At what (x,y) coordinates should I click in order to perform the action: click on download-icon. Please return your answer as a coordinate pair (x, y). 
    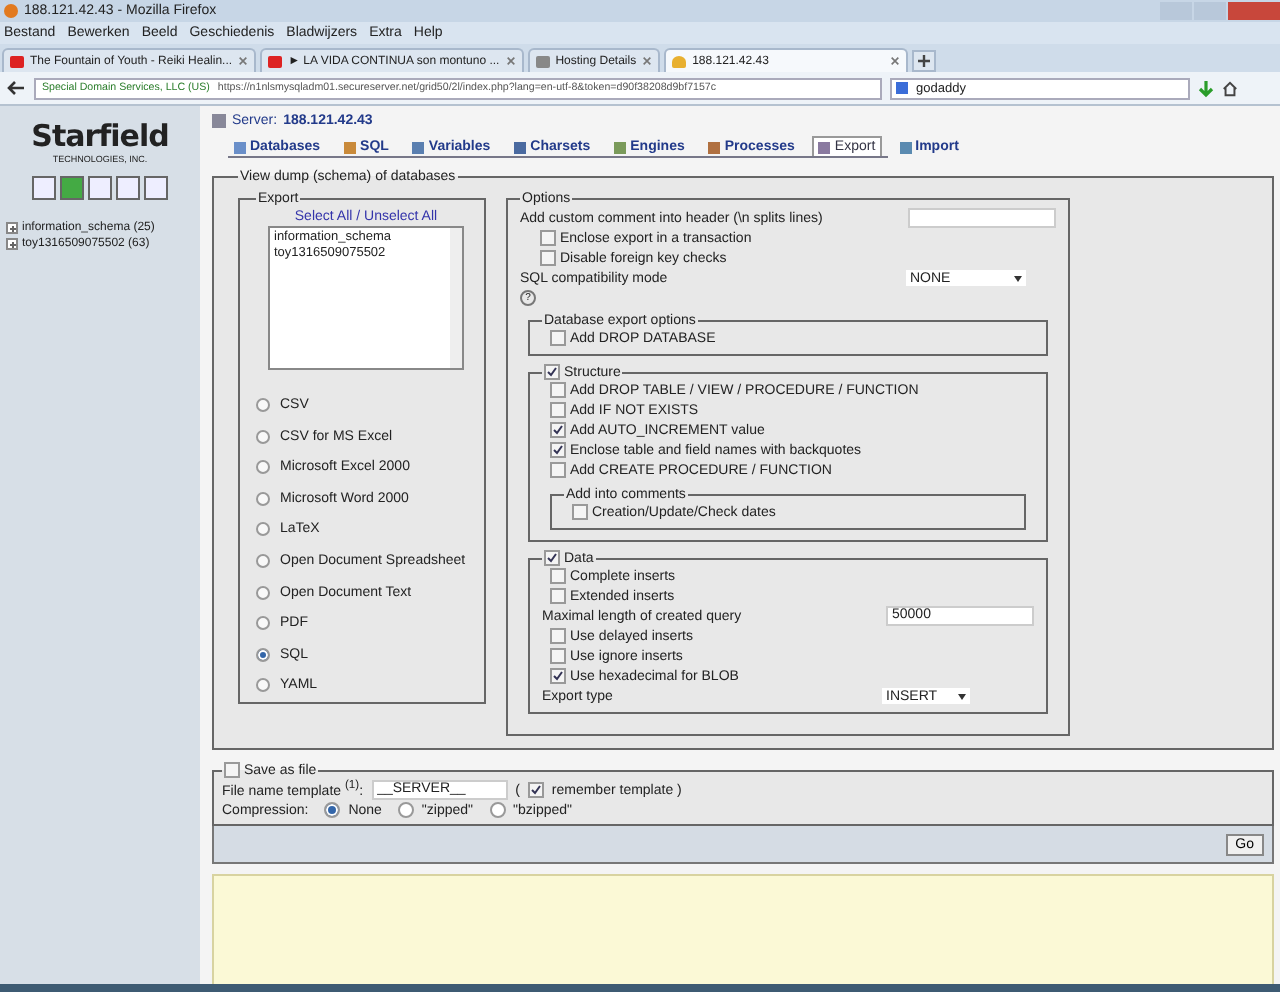
    Looking at the image, I should click on (1206, 88).